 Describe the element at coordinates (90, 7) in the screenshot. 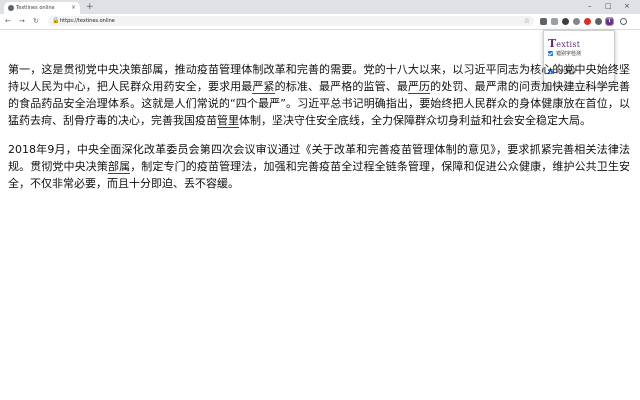

I see `new-tab-button: +` at that location.